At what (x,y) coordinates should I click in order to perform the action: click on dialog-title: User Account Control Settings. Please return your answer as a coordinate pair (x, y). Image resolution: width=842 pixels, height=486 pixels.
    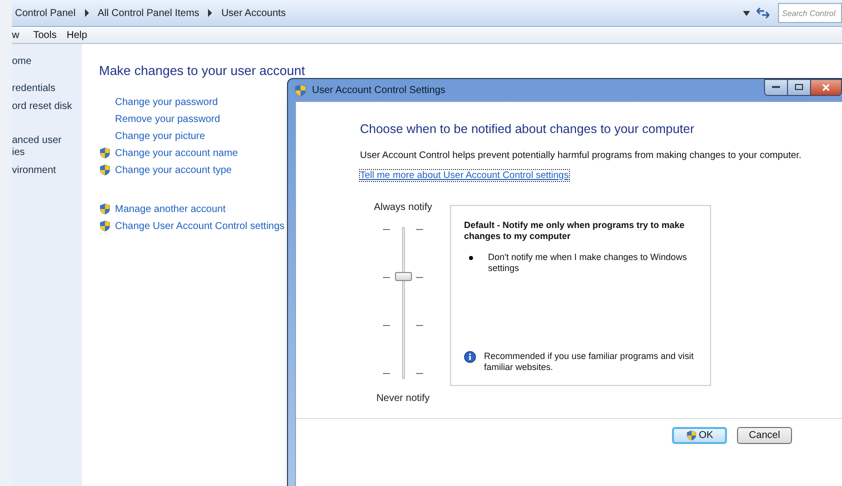
    Looking at the image, I should click on (379, 91).